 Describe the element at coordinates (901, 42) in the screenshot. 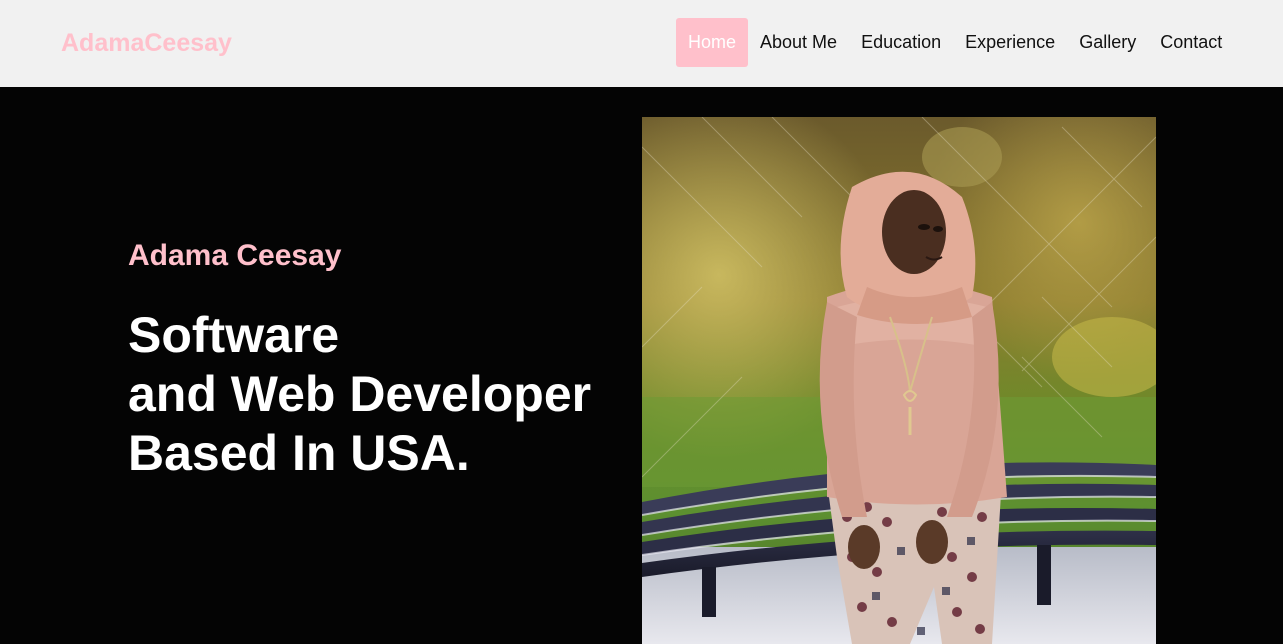

I see `nav-link-education: Education` at that location.